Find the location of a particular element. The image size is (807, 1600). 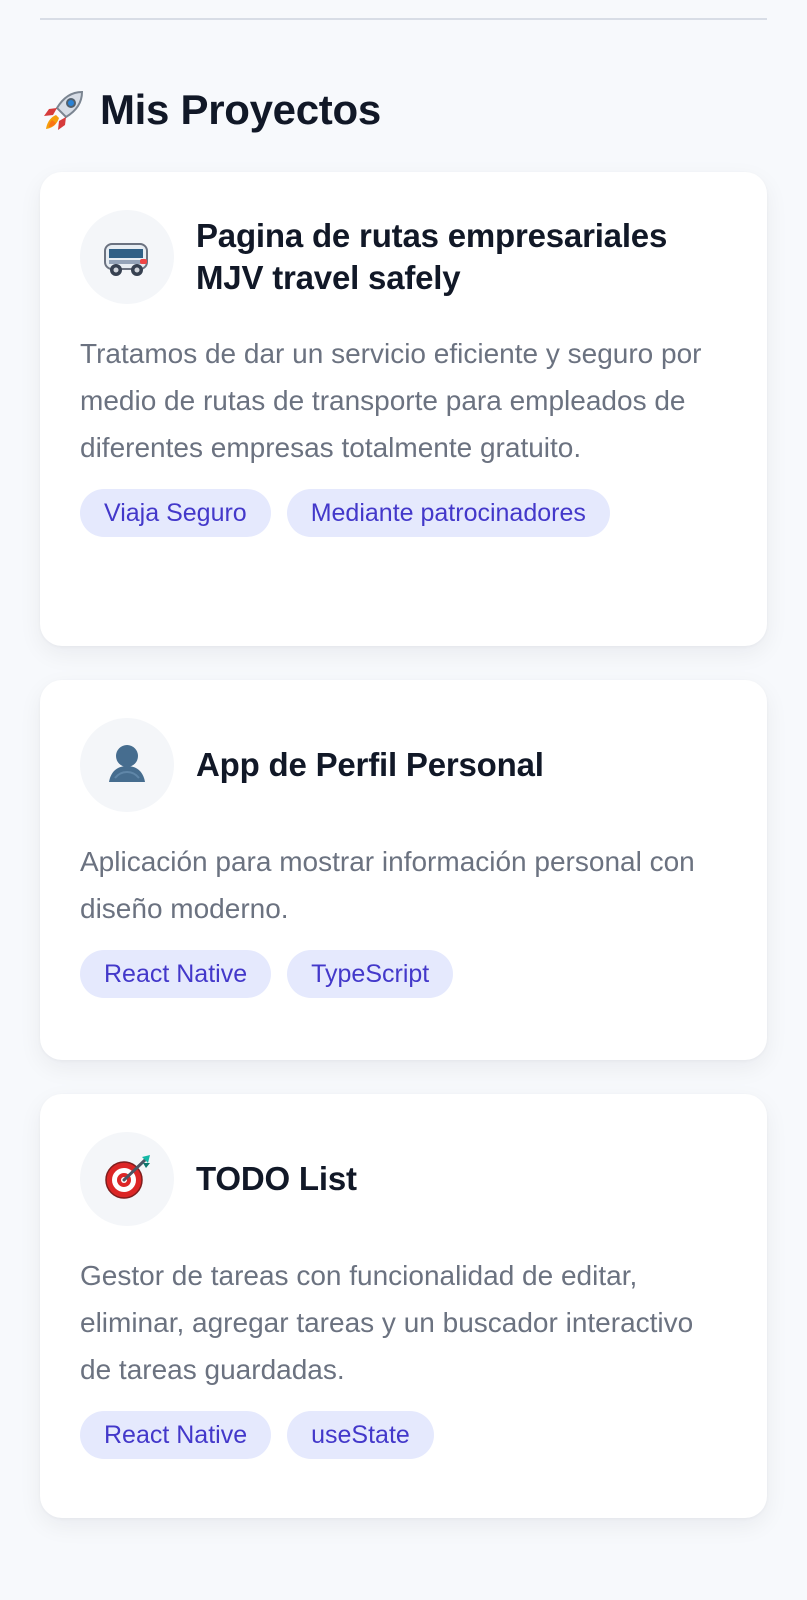

project-tag: TypeScript is located at coordinates (370, 974).